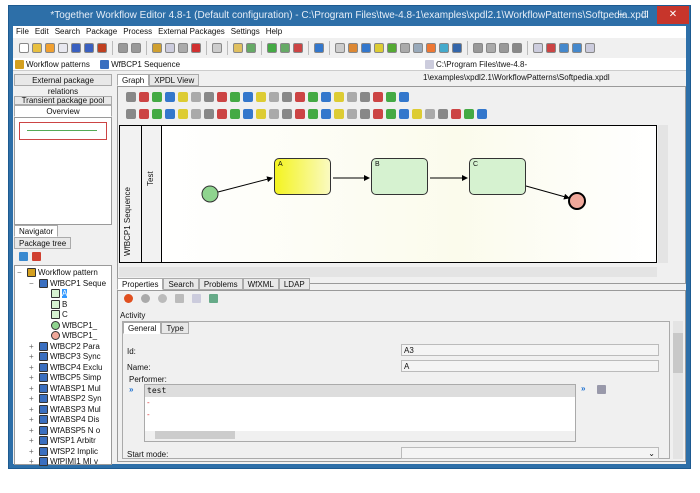  What do you see at coordinates (63, 85) in the screenshot?
I see `tab-external-package-relations: External package relations` at bounding box center [63, 85].